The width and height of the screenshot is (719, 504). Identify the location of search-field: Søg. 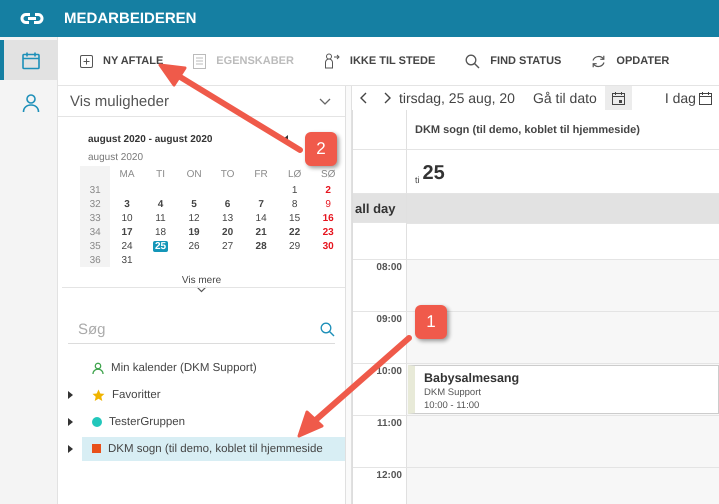
(194, 329).